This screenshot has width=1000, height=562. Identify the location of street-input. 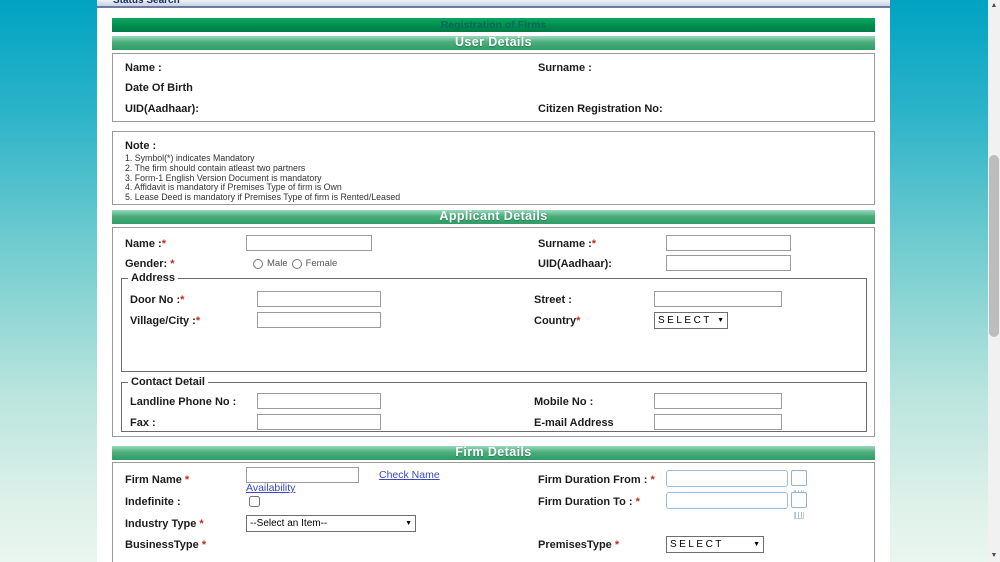
(718, 299).